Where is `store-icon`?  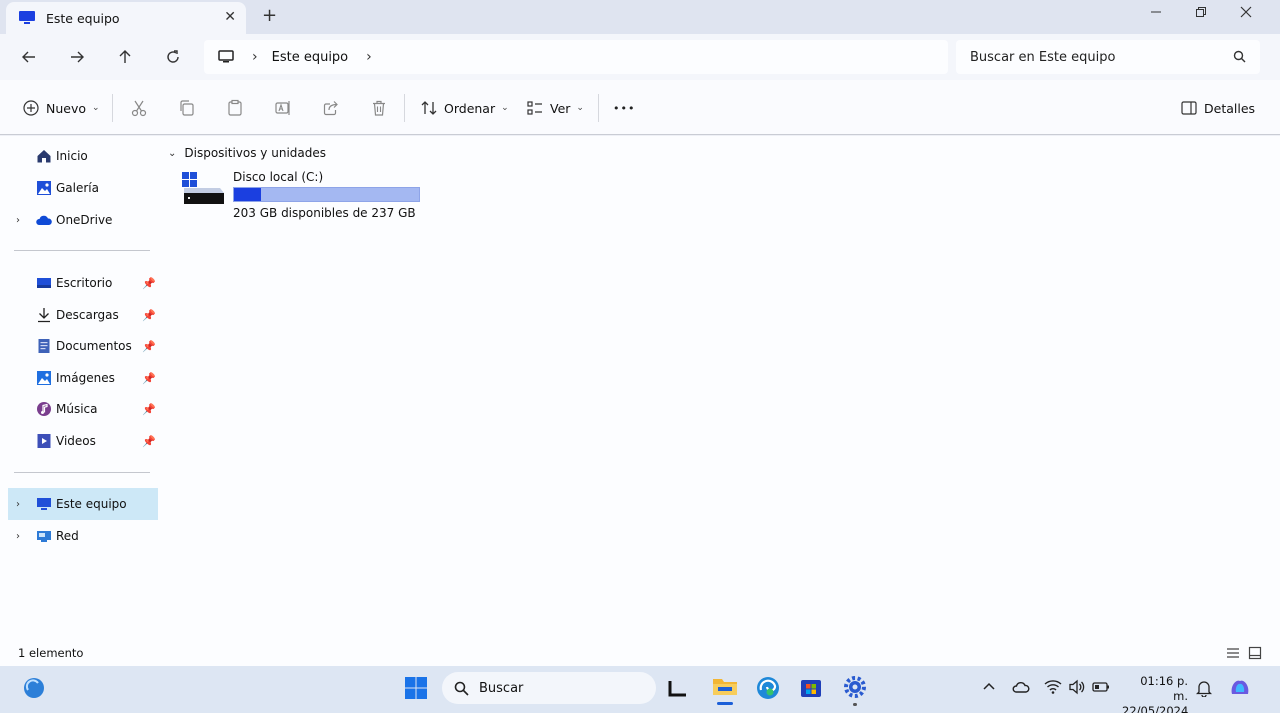
store-icon is located at coordinates (811, 688).